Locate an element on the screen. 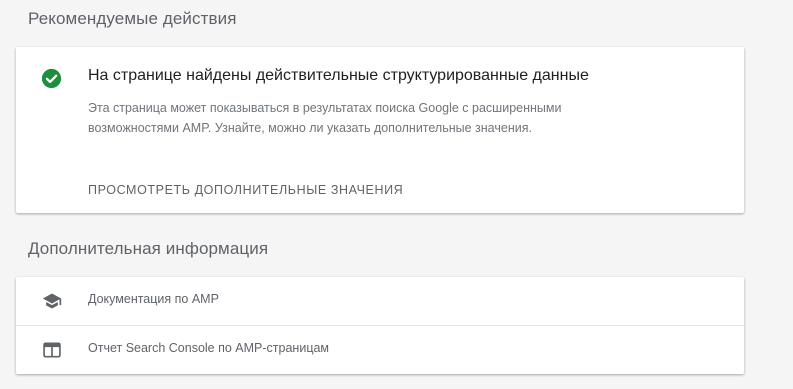 The height and width of the screenshot is (389, 793). amp-documentation-link: Документация по AMP is located at coordinates (380, 301).